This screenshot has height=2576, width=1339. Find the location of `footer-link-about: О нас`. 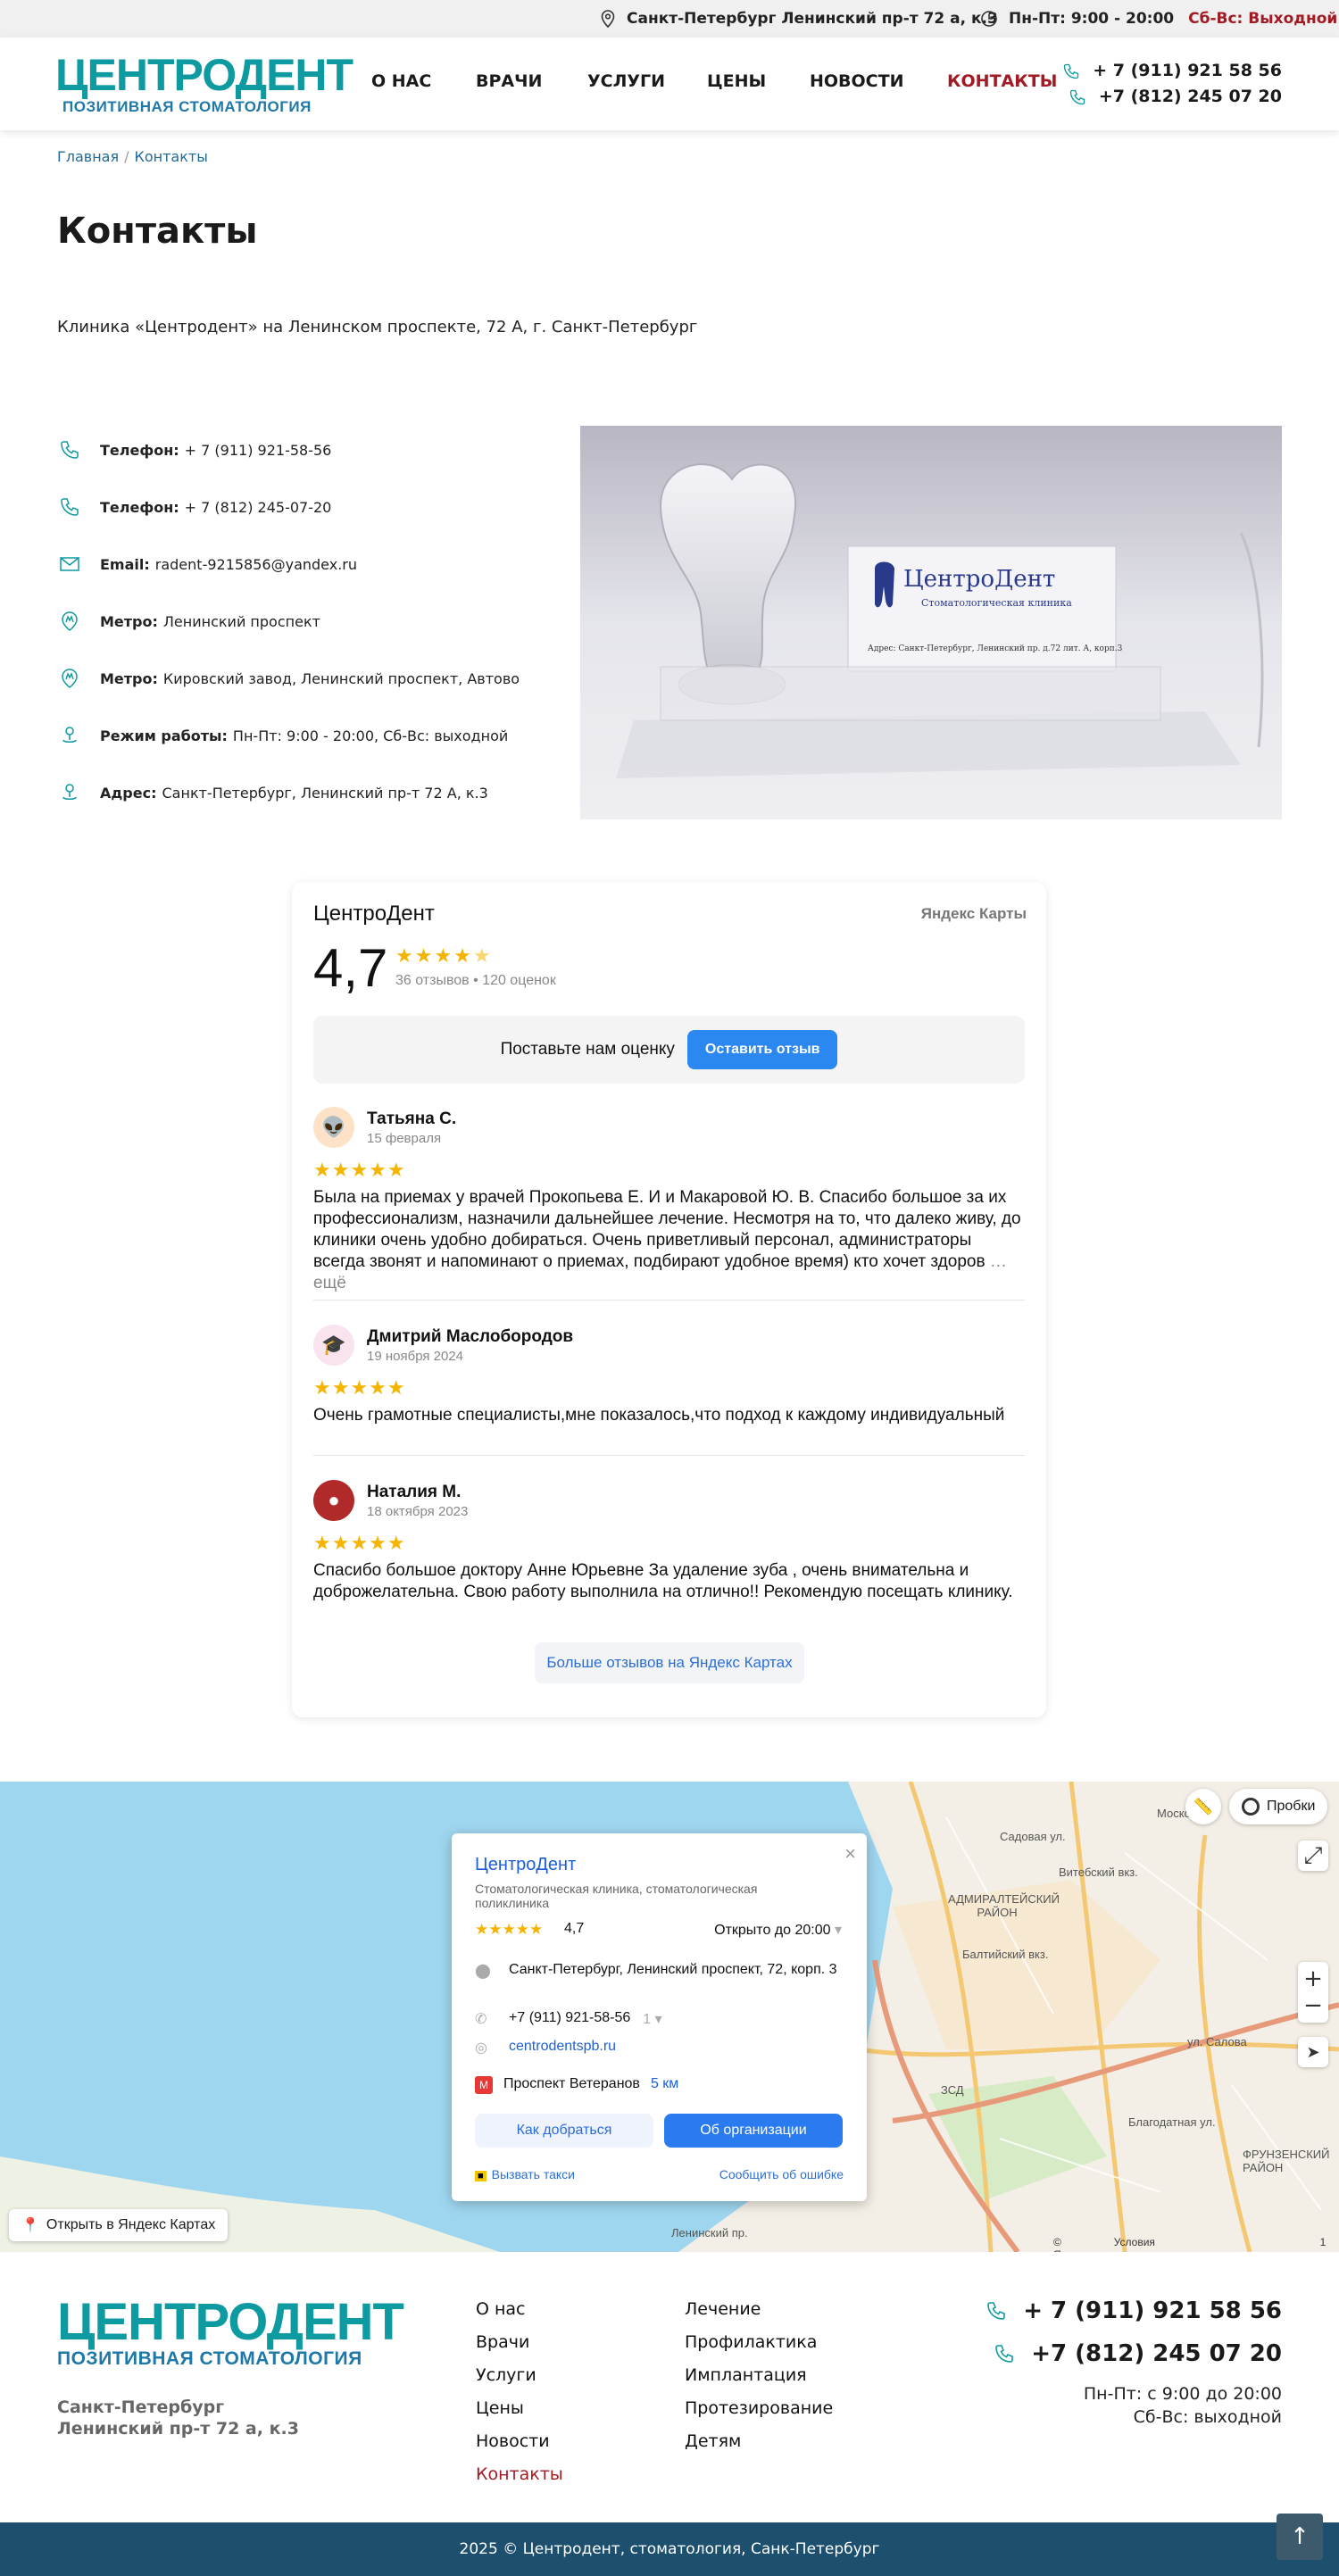

footer-link-about: О нас is located at coordinates (519, 2309).